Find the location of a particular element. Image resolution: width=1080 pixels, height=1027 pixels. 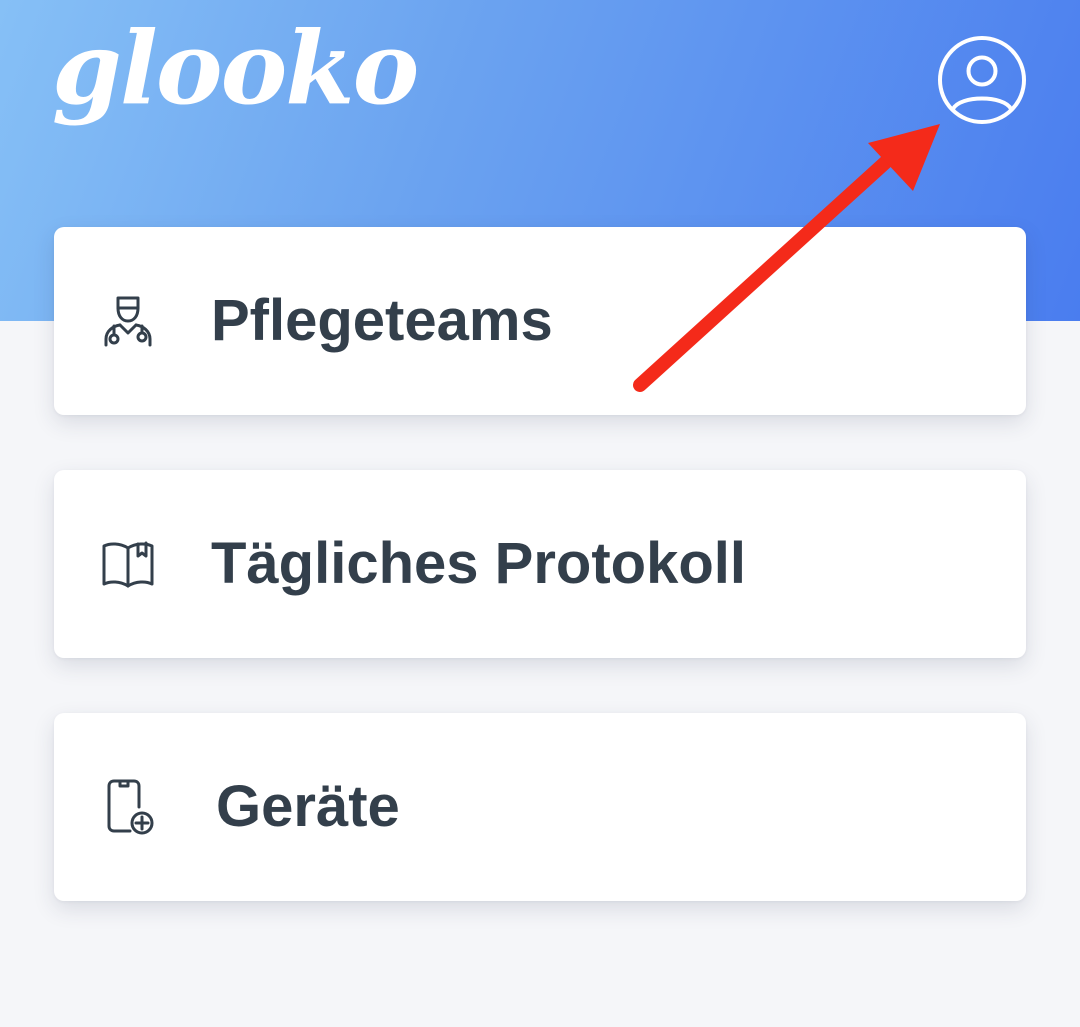

menu-item-label: Pflegeteams is located at coordinates (382, 320).